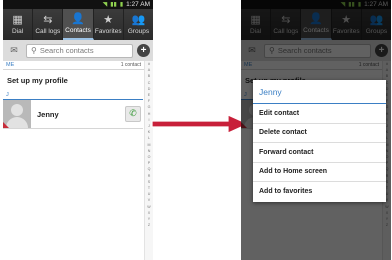 The image size is (392, 260). What do you see at coordinates (138, 31) in the screenshot?
I see `tab-label: Groups` at bounding box center [138, 31].